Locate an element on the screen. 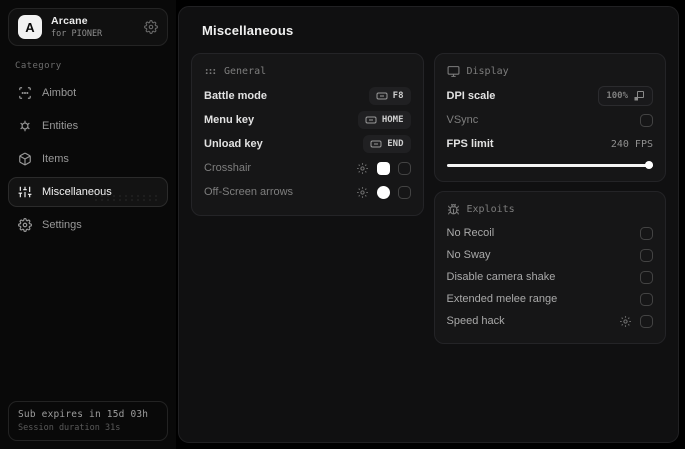 The width and height of the screenshot is (685, 449). aimbot-scan-icon is located at coordinates (25, 93).